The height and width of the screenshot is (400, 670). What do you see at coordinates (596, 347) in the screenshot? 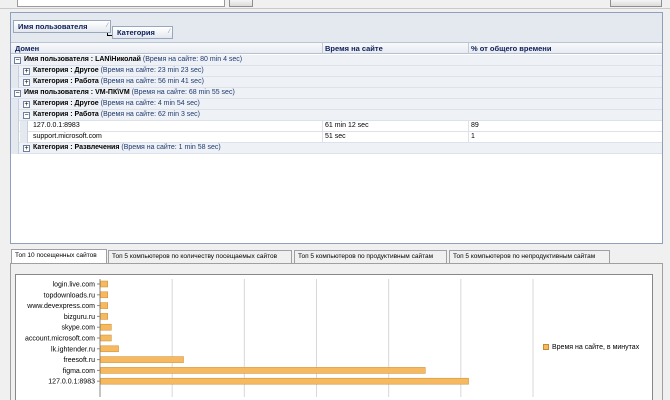
I see `legend-label: Время на сайте, в минутах` at bounding box center [596, 347].